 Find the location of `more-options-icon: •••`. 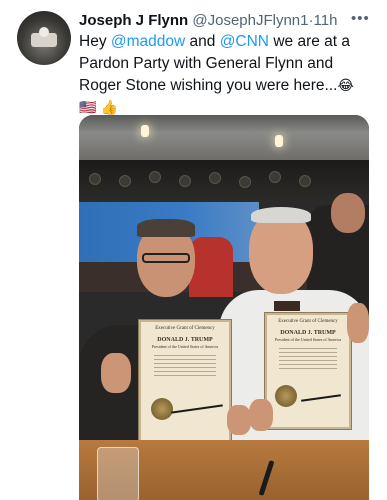

more-options-icon: ••• is located at coordinates (360, 18).